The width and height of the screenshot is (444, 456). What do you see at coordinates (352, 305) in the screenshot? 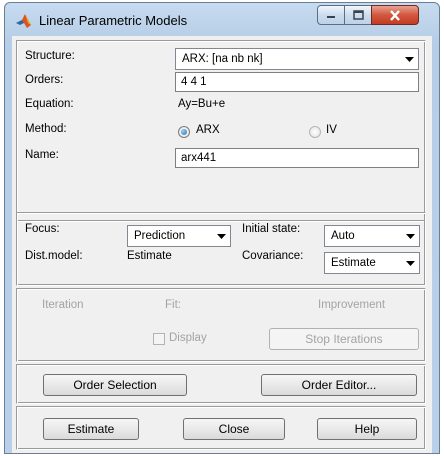
I see `improvement-label: Improvement` at bounding box center [352, 305].